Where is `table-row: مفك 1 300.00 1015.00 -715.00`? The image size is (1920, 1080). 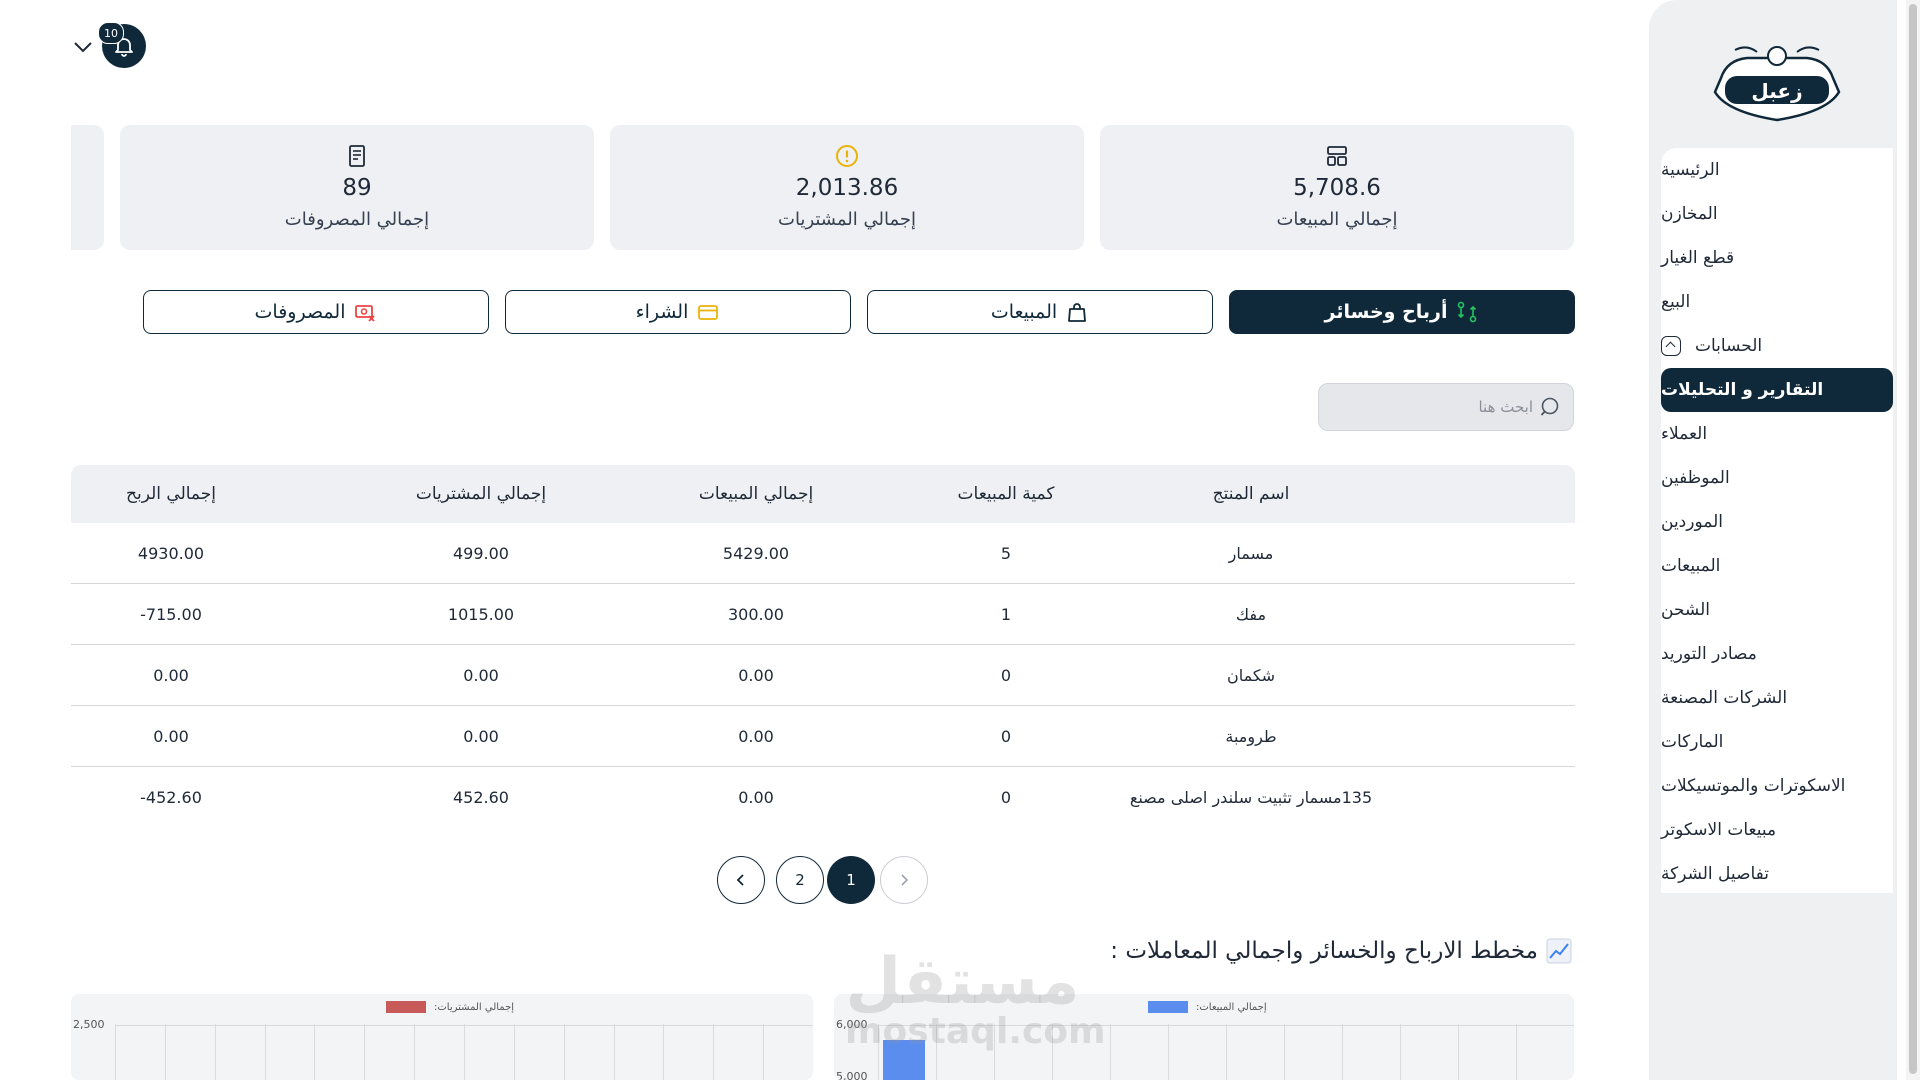
table-row: مفك 1 300.00 1015.00 -715.00 is located at coordinates (823, 614).